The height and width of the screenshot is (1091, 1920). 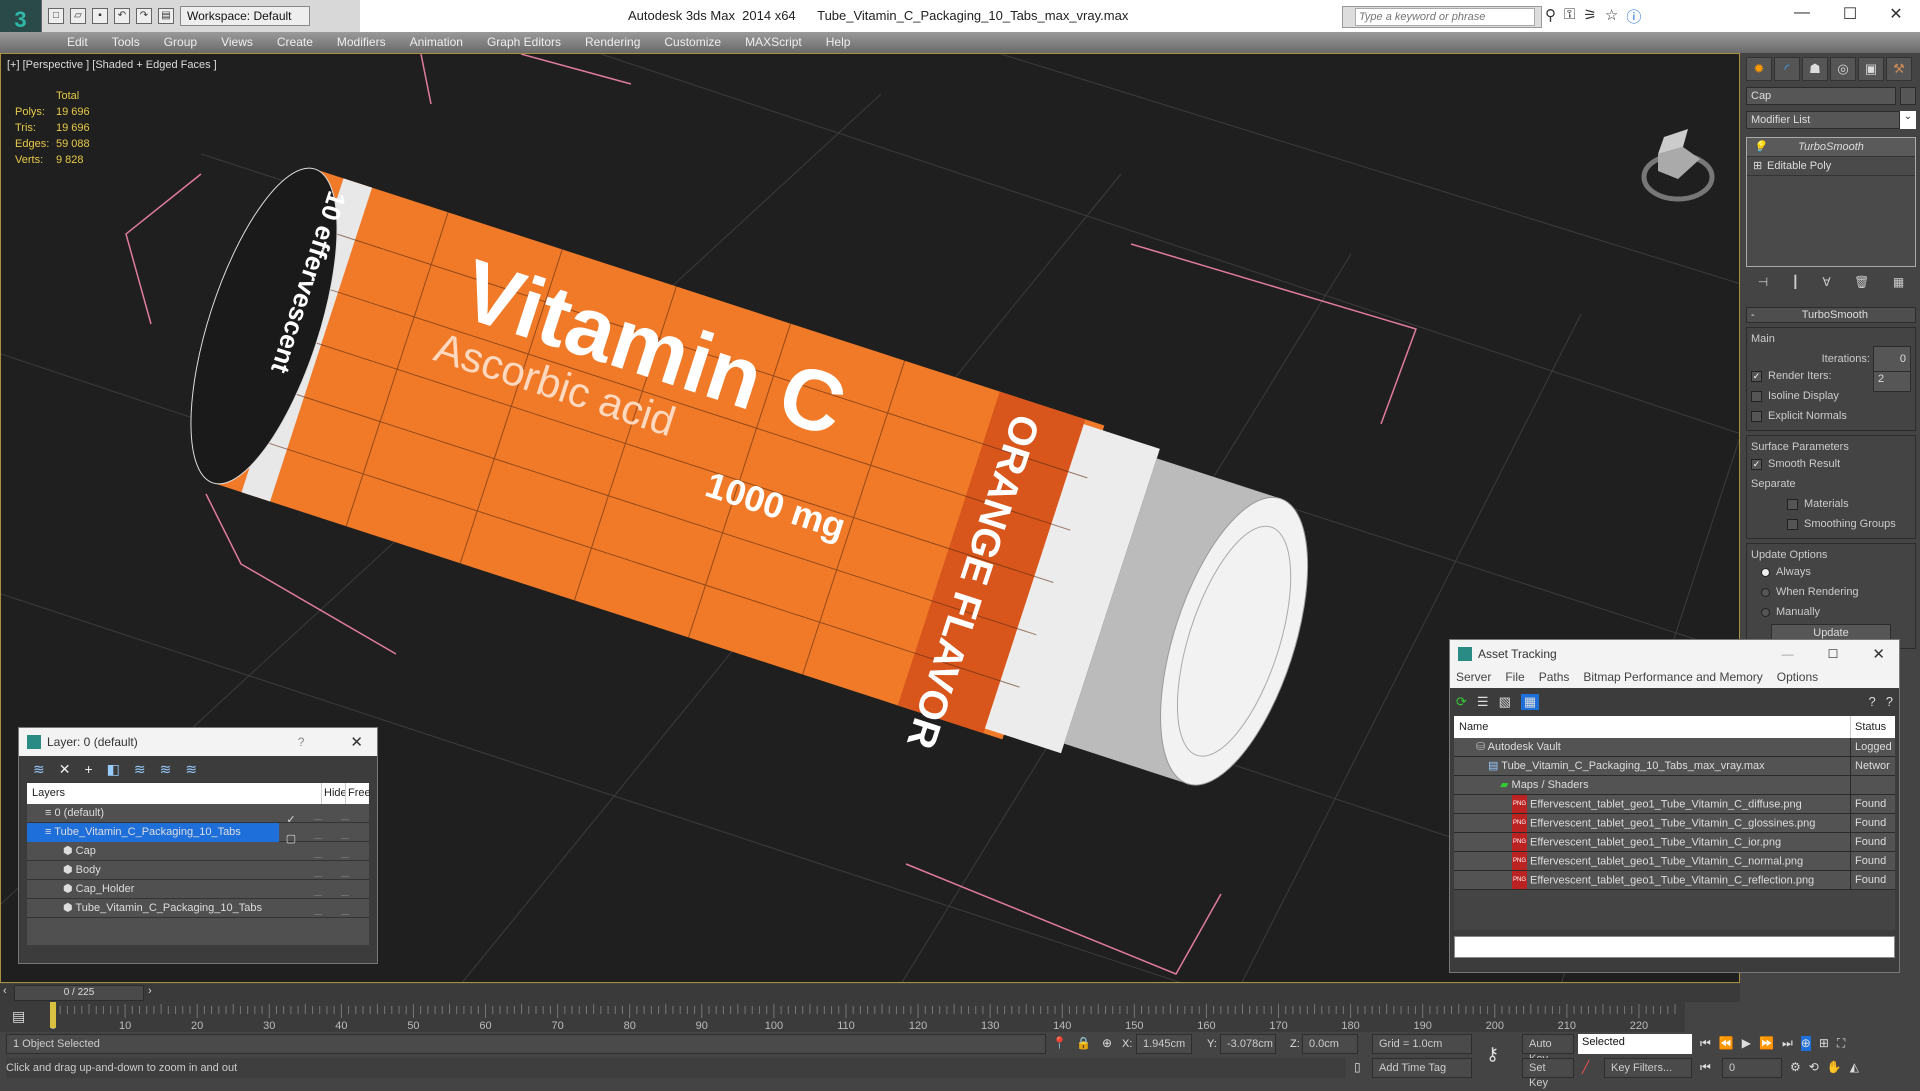 What do you see at coordinates (1548, 1049) in the screenshot?
I see `auto-key-button: Auto Key` at bounding box center [1548, 1049].